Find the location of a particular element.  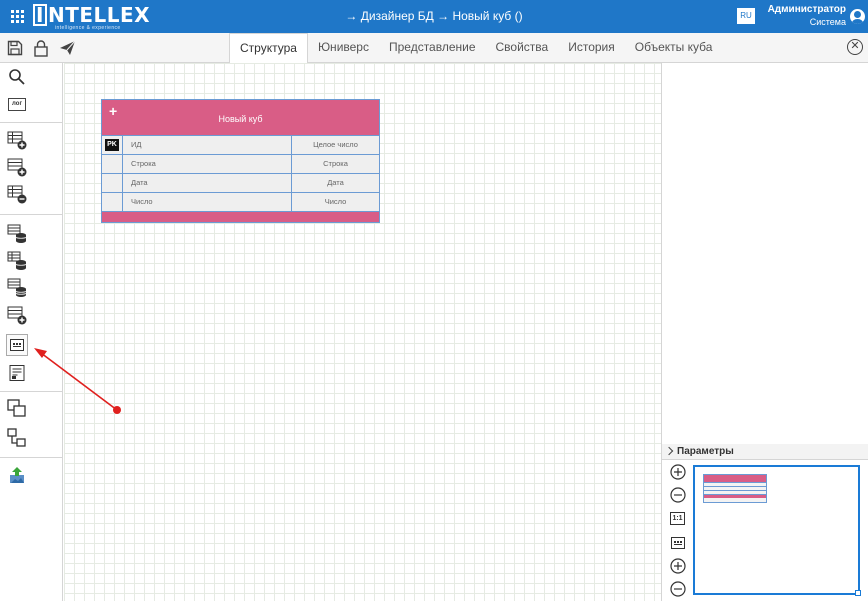

actual-size-icon: 1:1 is located at coordinates (677, 518).